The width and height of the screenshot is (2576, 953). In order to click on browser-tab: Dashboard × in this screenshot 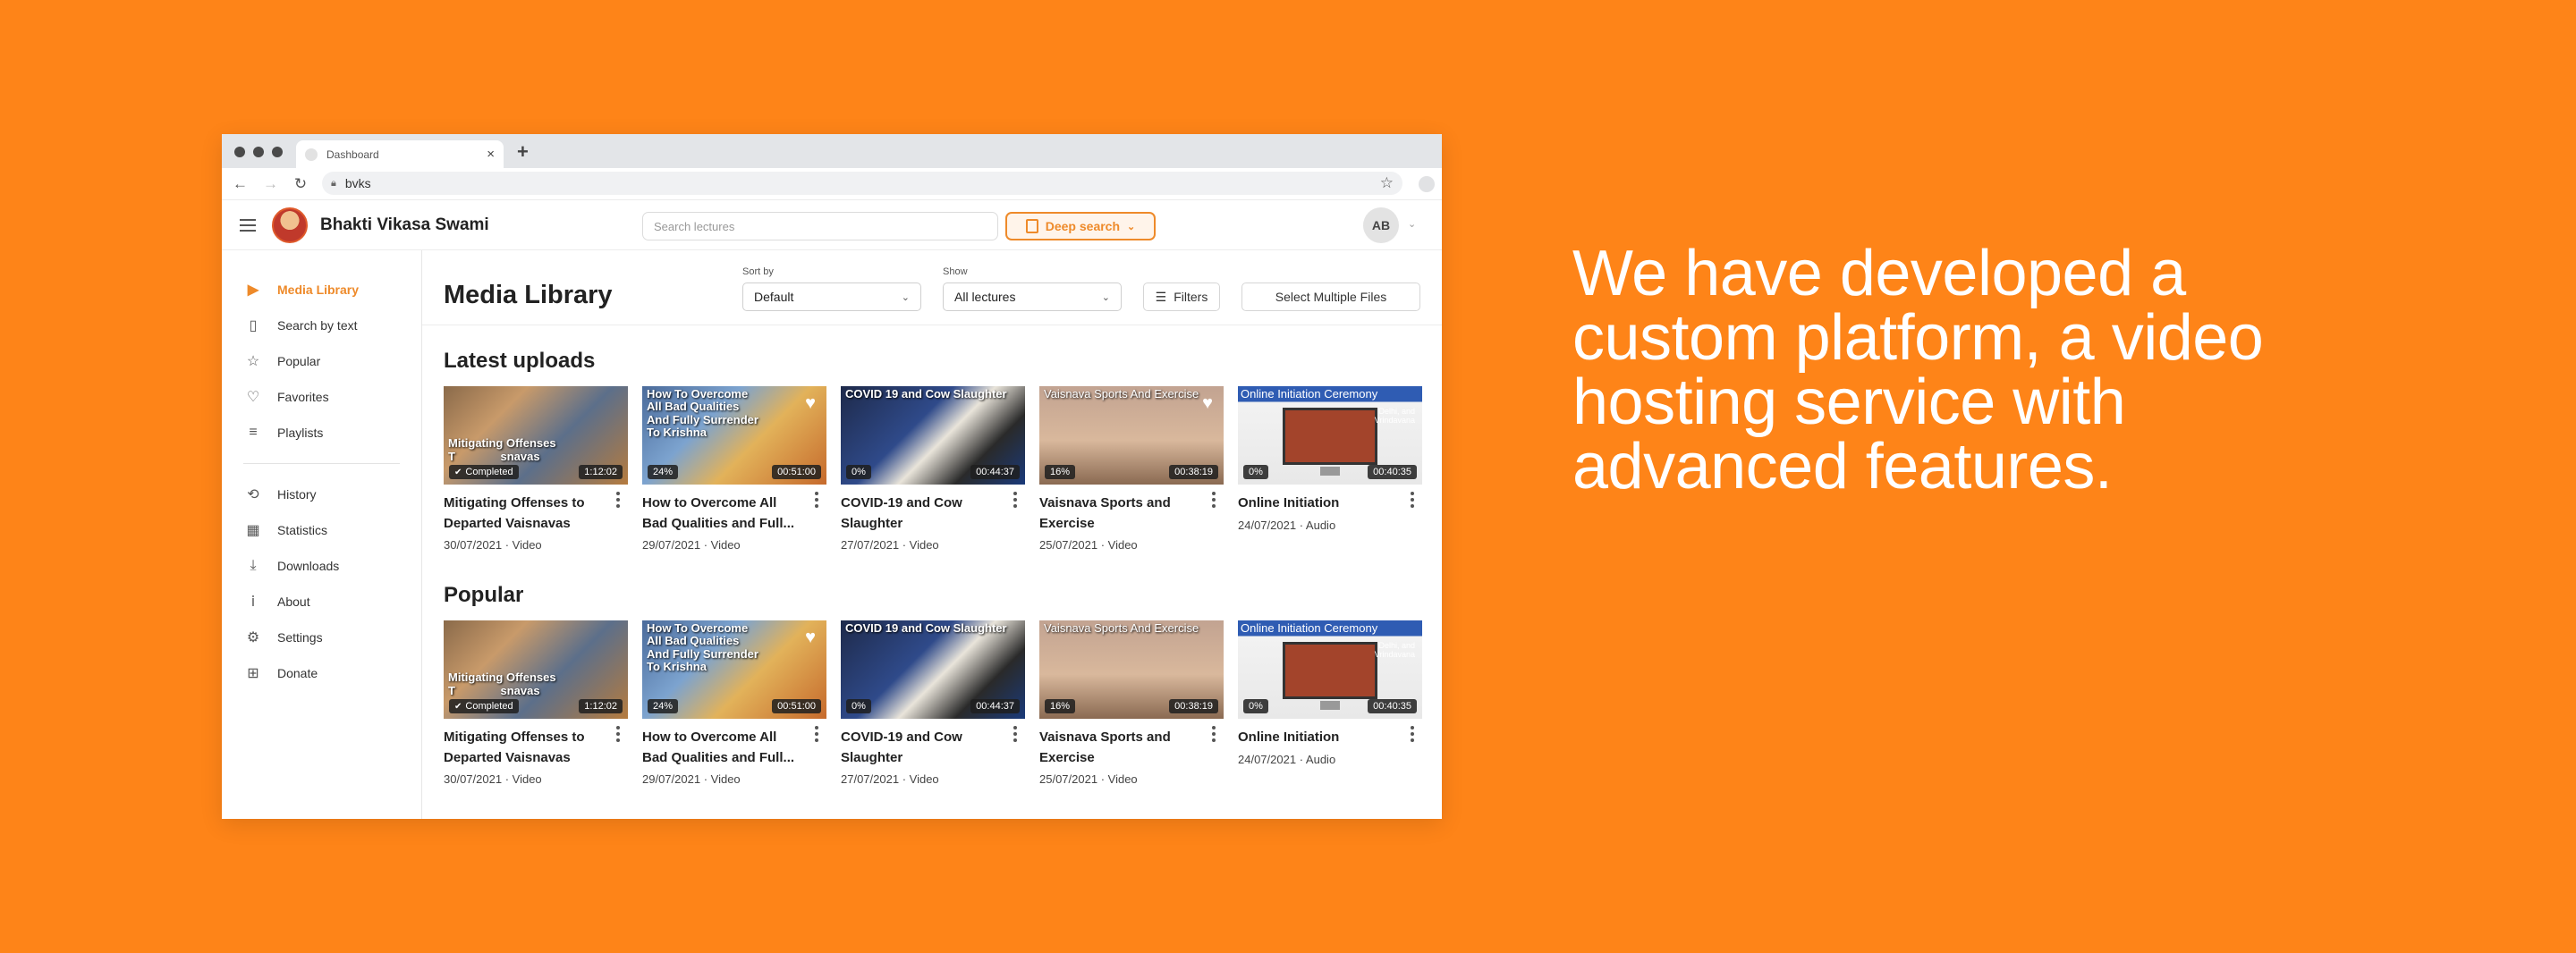, I will do `click(400, 154)`.